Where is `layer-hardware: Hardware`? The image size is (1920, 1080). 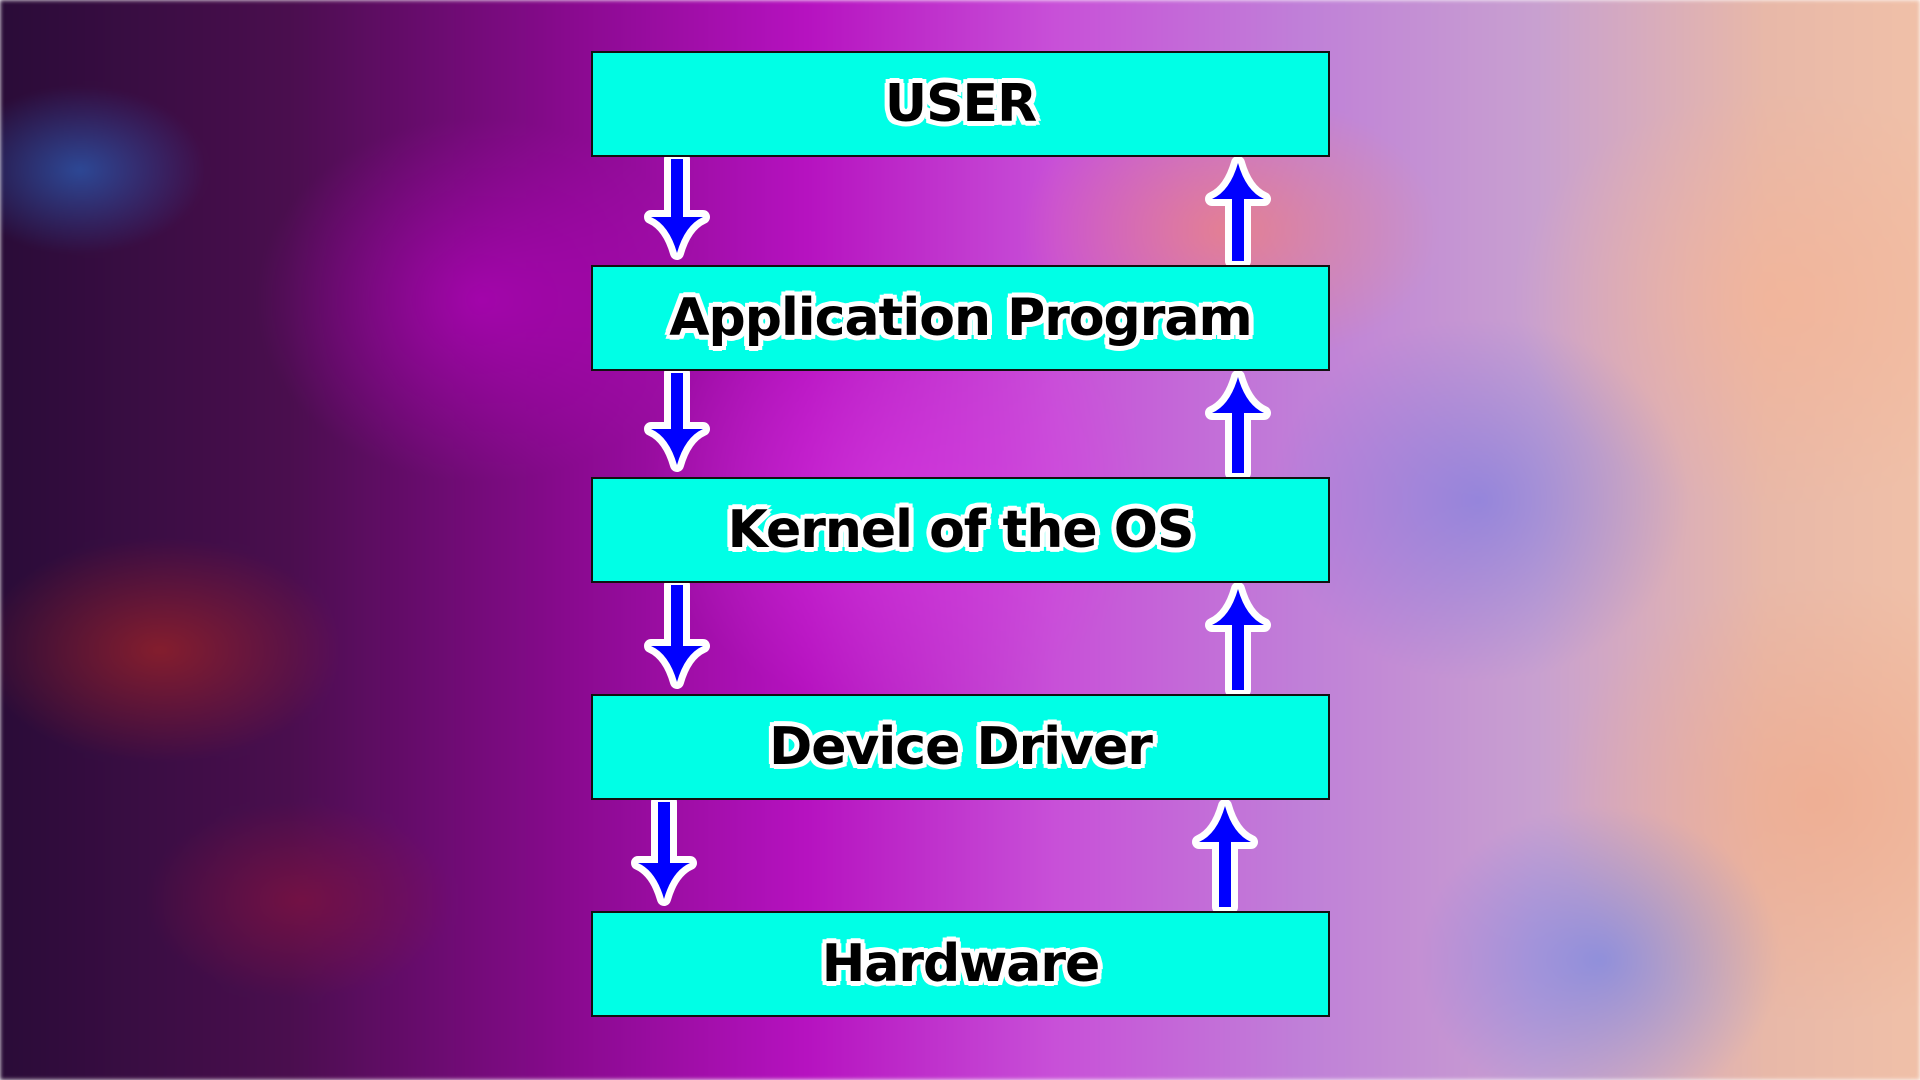
layer-hardware: Hardware is located at coordinates (960, 964).